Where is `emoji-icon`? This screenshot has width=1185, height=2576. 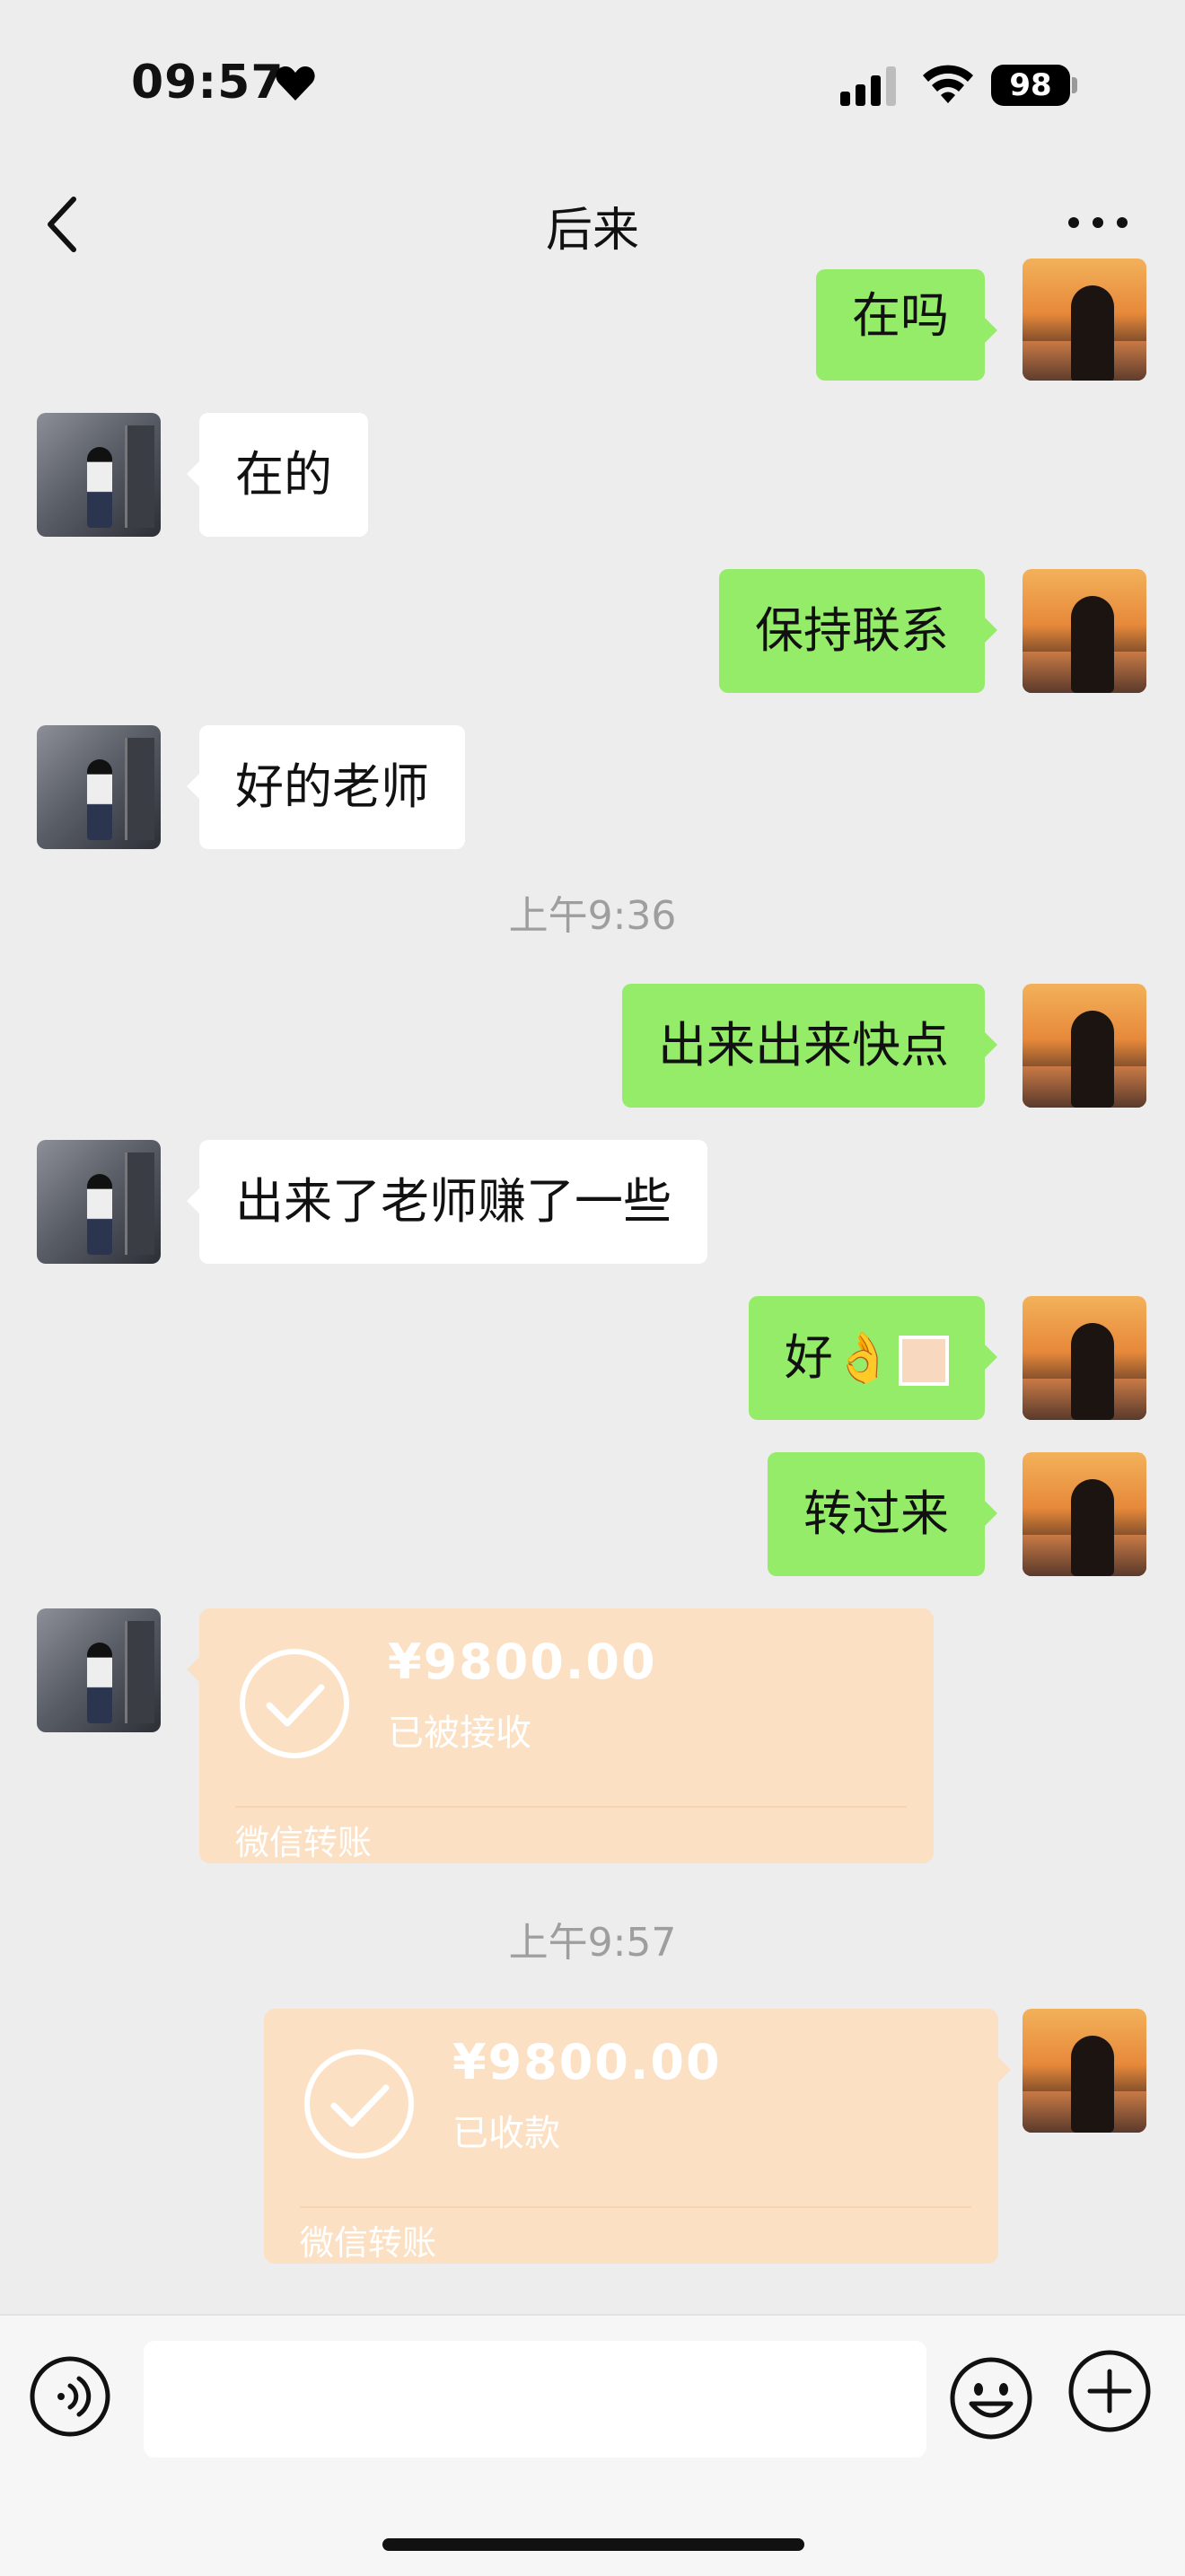 emoji-icon is located at coordinates (991, 2398).